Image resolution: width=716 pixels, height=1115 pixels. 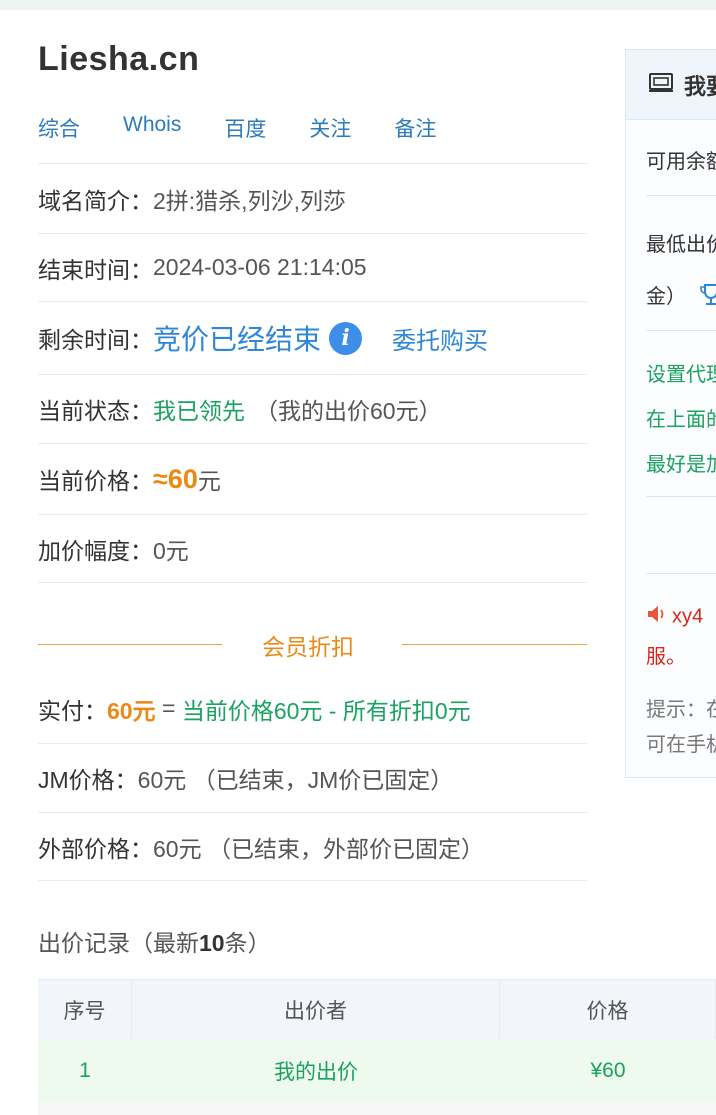 I want to click on pay-value: 60元, so click(x=131, y=710).